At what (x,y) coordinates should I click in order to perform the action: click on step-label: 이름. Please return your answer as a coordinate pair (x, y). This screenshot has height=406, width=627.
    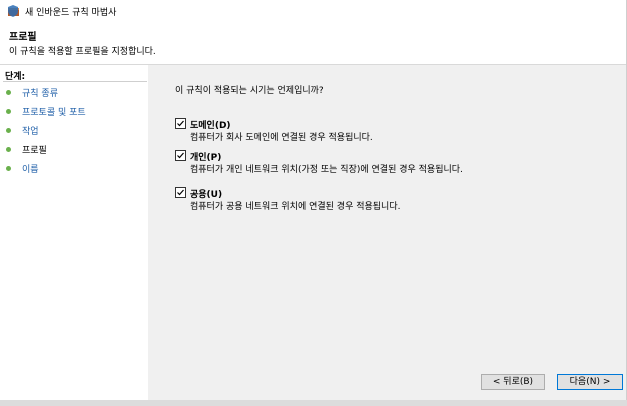
    Looking at the image, I should click on (30, 170).